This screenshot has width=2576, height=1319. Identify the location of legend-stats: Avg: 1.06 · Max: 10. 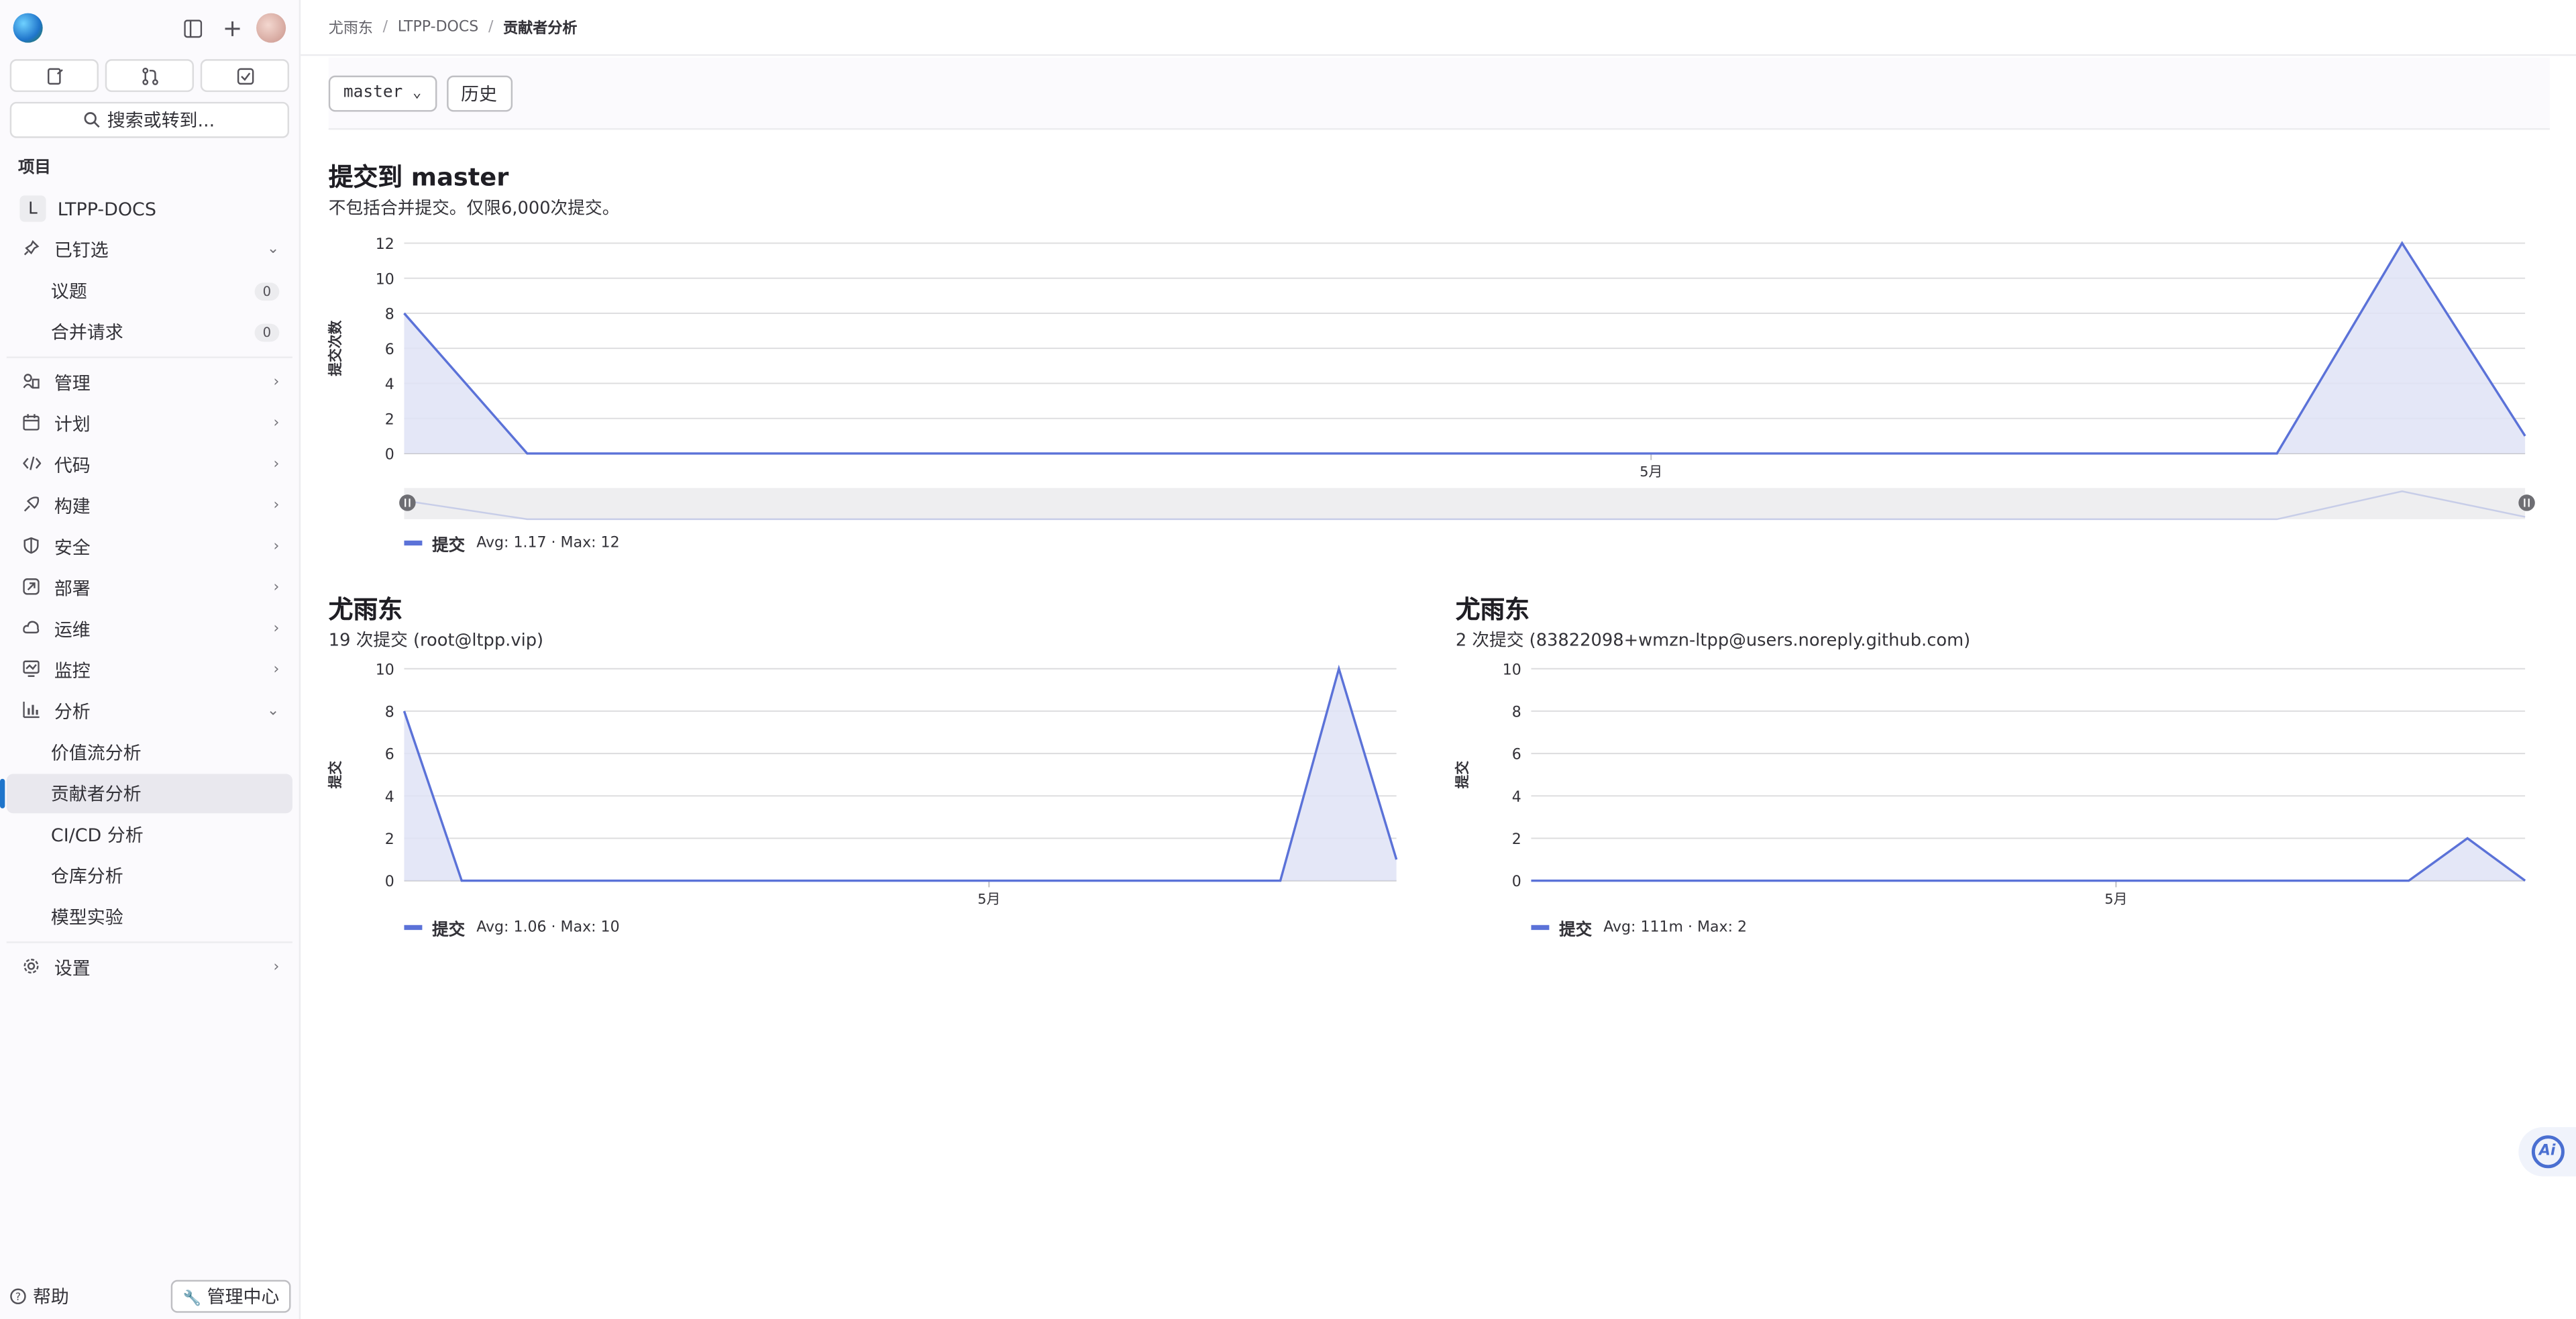
(548, 927).